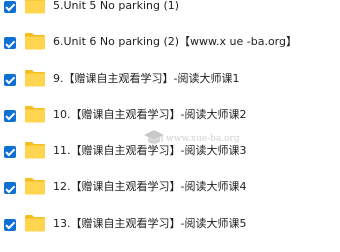  I want to click on file-name: 11.【赠课自主观看学习】-阅读大师课3, so click(149, 151).